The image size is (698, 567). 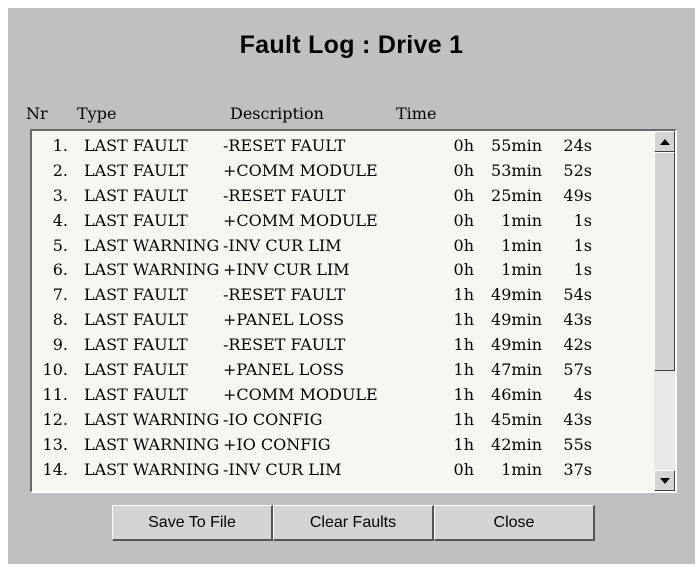 What do you see at coordinates (516, 145) in the screenshot?
I see `fault-time-minutes: 55min` at bounding box center [516, 145].